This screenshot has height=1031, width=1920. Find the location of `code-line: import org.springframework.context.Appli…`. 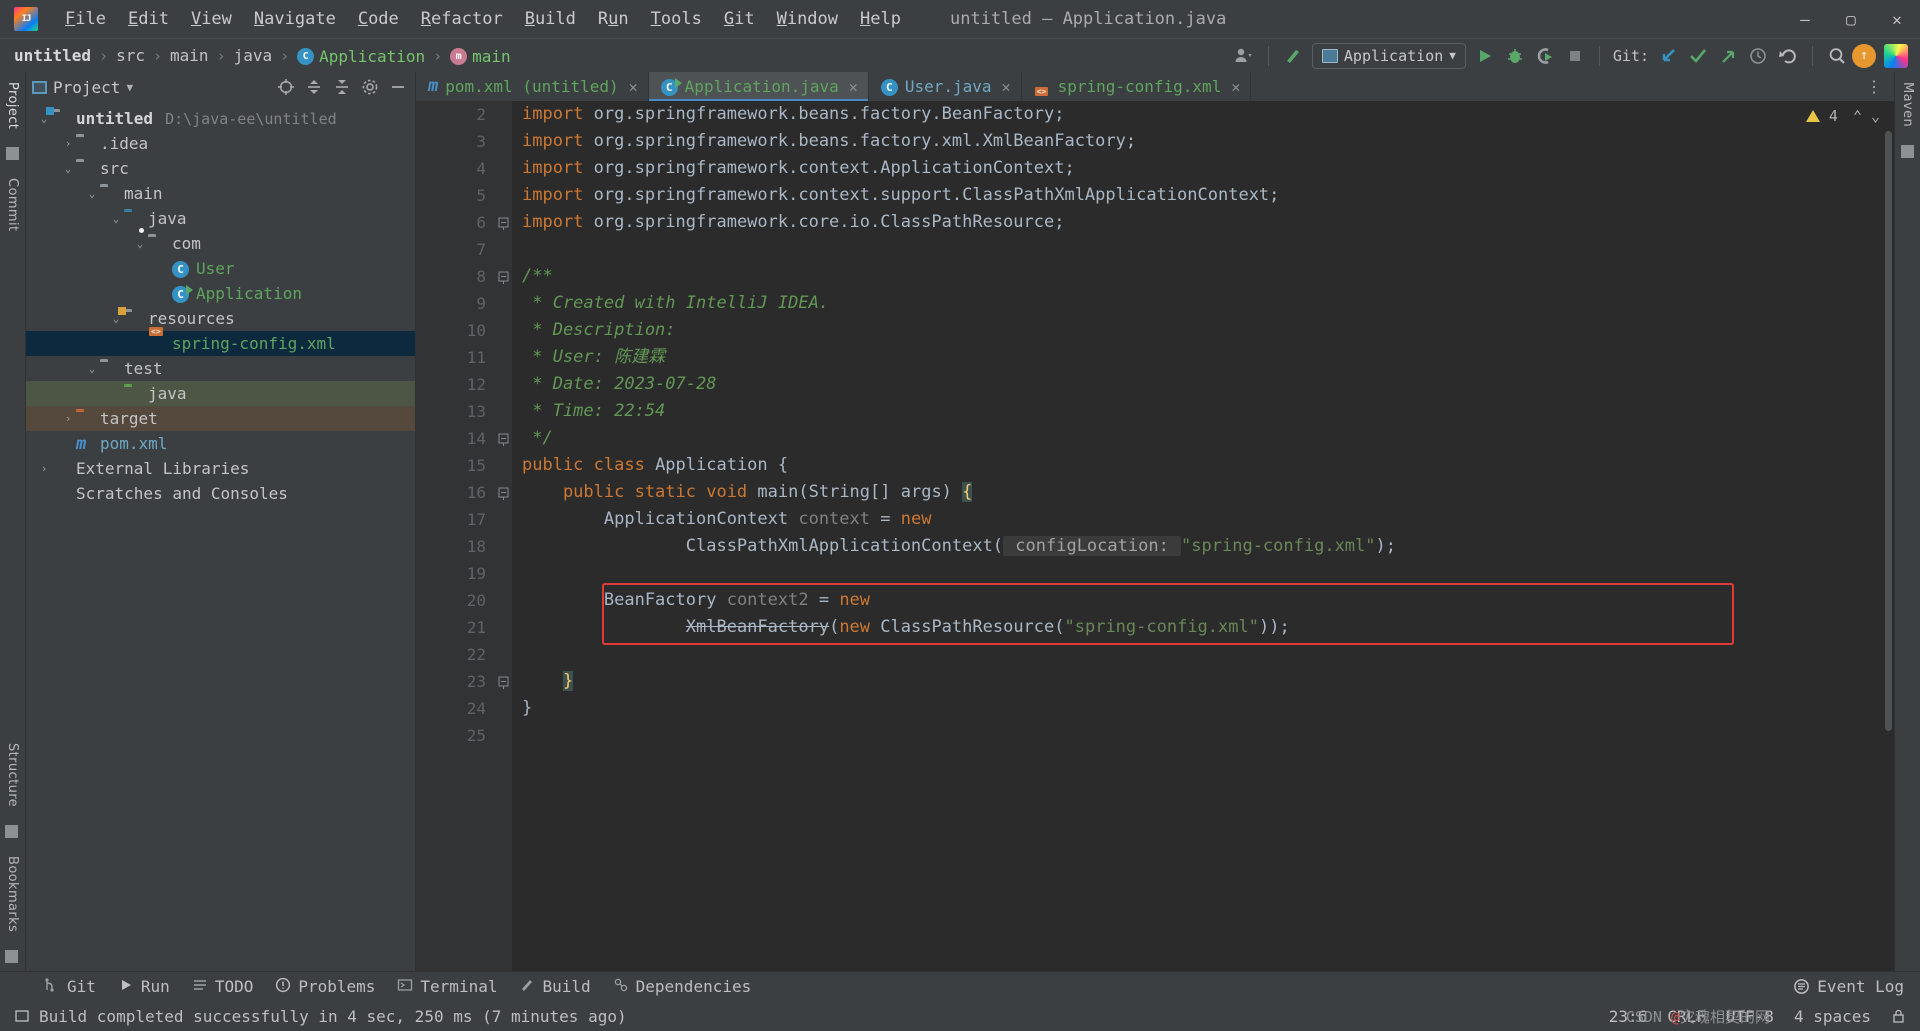

code-line: import org.springframework.context.Appli… is located at coordinates (1203, 168).